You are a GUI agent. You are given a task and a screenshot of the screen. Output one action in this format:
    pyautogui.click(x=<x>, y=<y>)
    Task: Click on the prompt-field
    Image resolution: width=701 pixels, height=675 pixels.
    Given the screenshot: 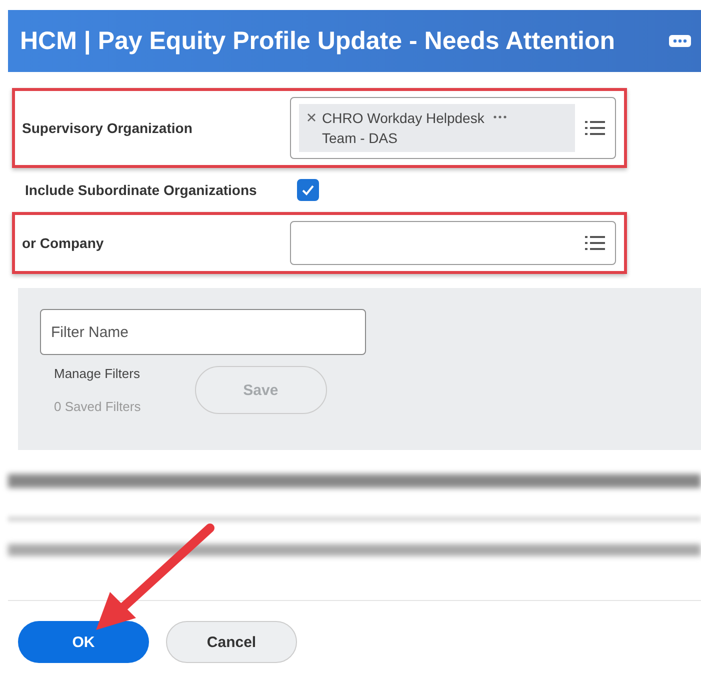 What is the action you would take?
    pyautogui.click(x=453, y=243)
    